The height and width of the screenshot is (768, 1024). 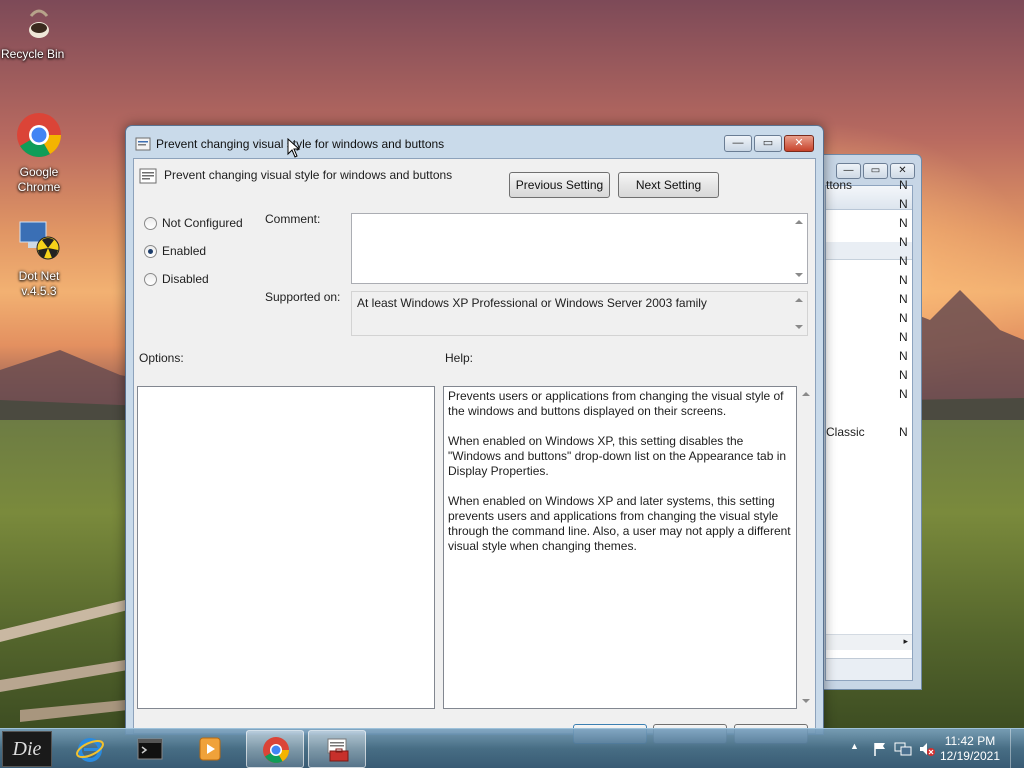 I want to click on radio-label: Enabled, so click(x=184, y=251).